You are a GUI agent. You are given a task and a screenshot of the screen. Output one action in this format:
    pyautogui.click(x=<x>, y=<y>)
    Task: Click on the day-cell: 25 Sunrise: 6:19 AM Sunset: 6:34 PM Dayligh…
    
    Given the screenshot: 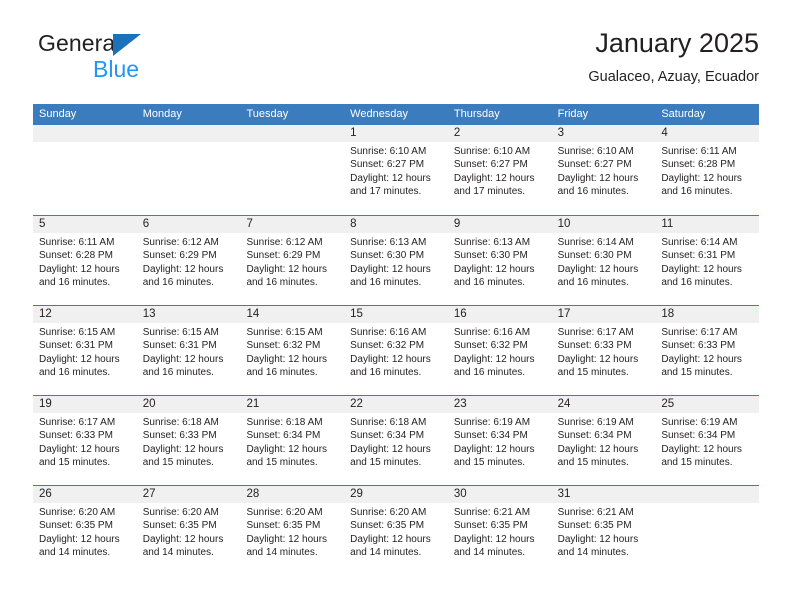 What is the action you would take?
    pyautogui.click(x=707, y=440)
    